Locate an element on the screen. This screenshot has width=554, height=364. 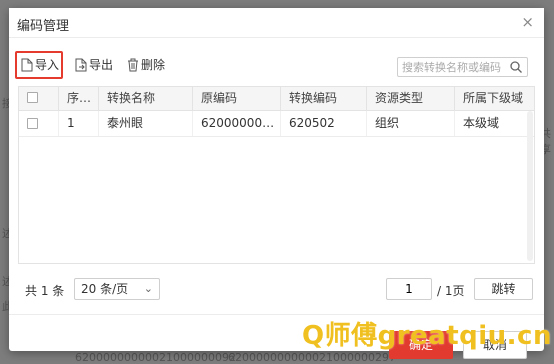
export-button: 导出 is located at coordinates (94, 65).